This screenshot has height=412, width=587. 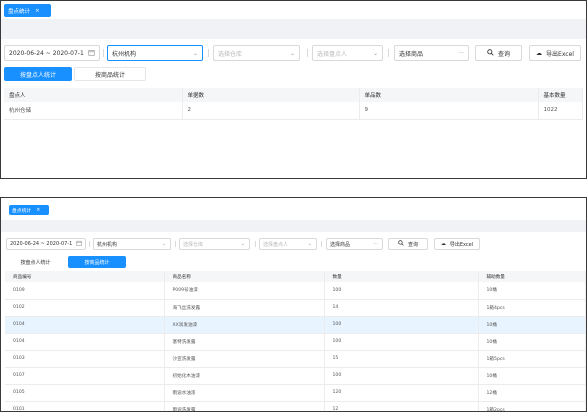 What do you see at coordinates (532, 359) in the screenshot?
I see `table-cell: 1箱5pcs` at bounding box center [532, 359].